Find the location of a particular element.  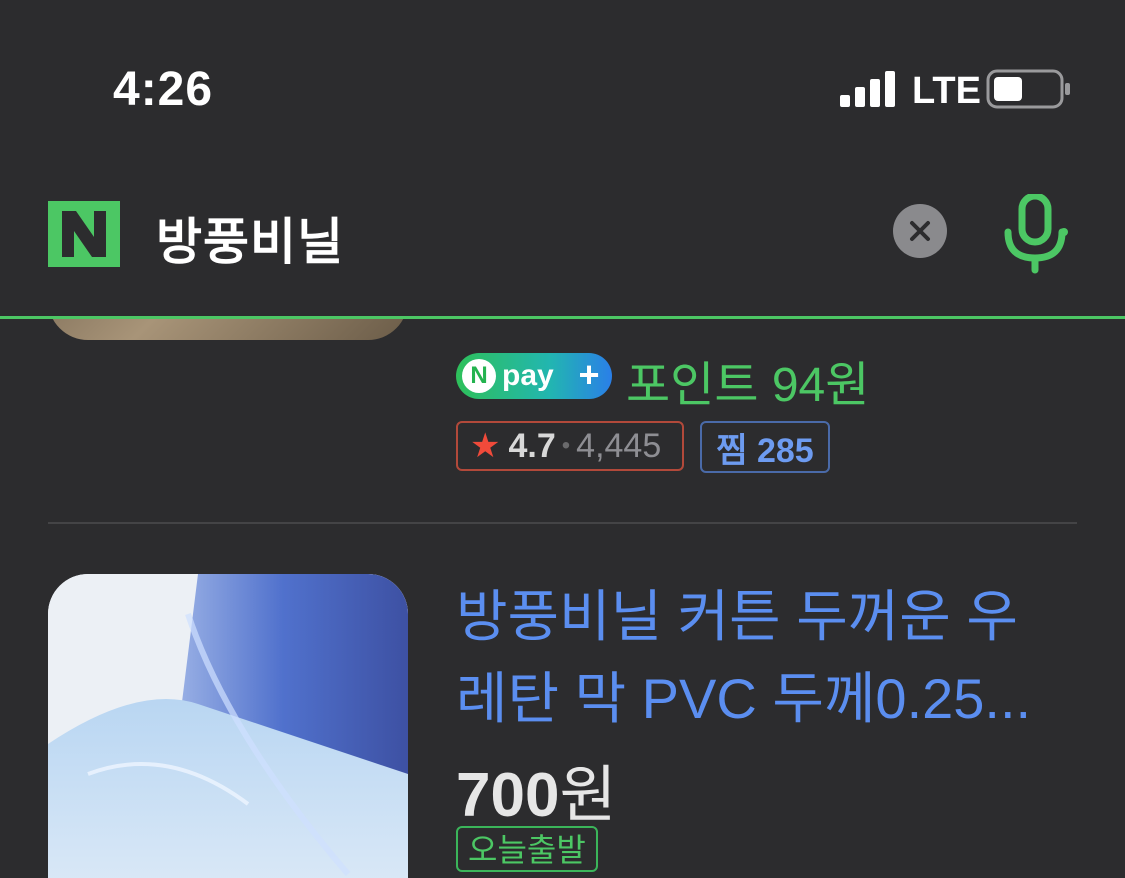

wishlist-count: 찜 285 is located at coordinates (765, 450).